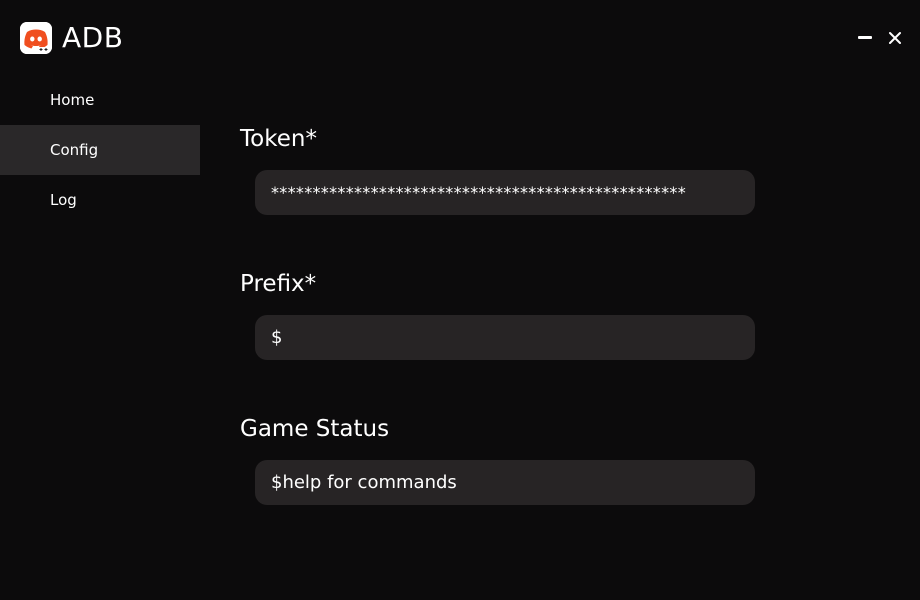 This screenshot has height=600, width=920. I want to click on prefix-input, so click(505, 337).